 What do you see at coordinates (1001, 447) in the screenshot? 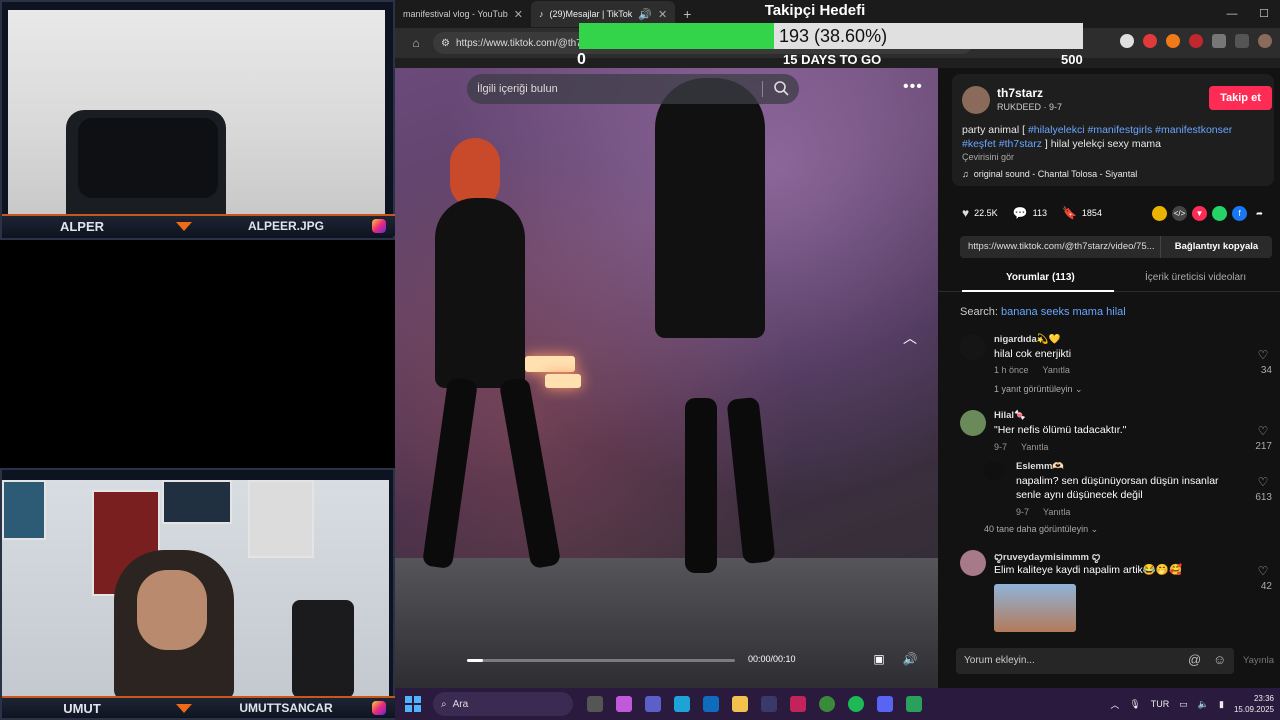
I see `comment-time: 9-7` at bounding box center [1001, 447].